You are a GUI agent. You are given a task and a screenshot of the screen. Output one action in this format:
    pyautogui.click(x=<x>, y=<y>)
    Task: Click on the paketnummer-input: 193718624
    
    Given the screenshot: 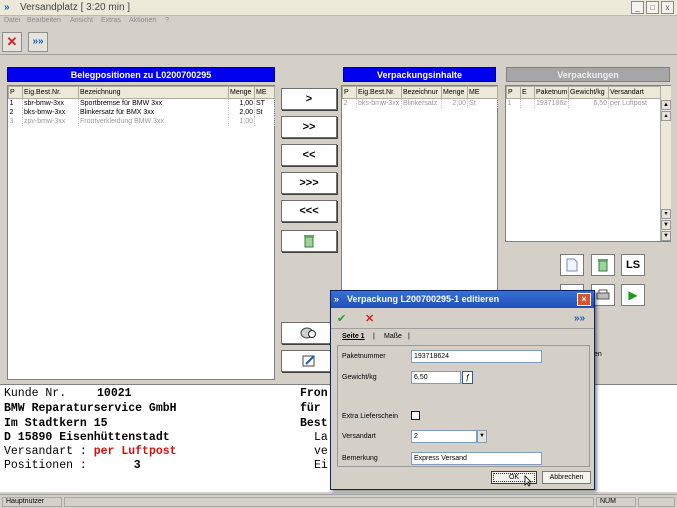 What is the action you would take?
    pyautogui.click(x=476, y=356)
    